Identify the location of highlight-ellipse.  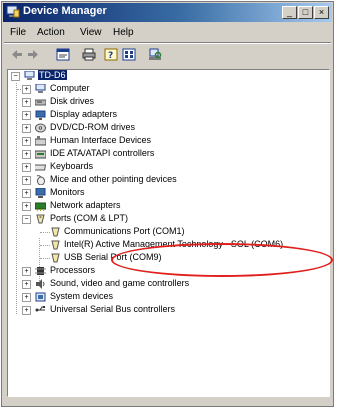
(222, 260).